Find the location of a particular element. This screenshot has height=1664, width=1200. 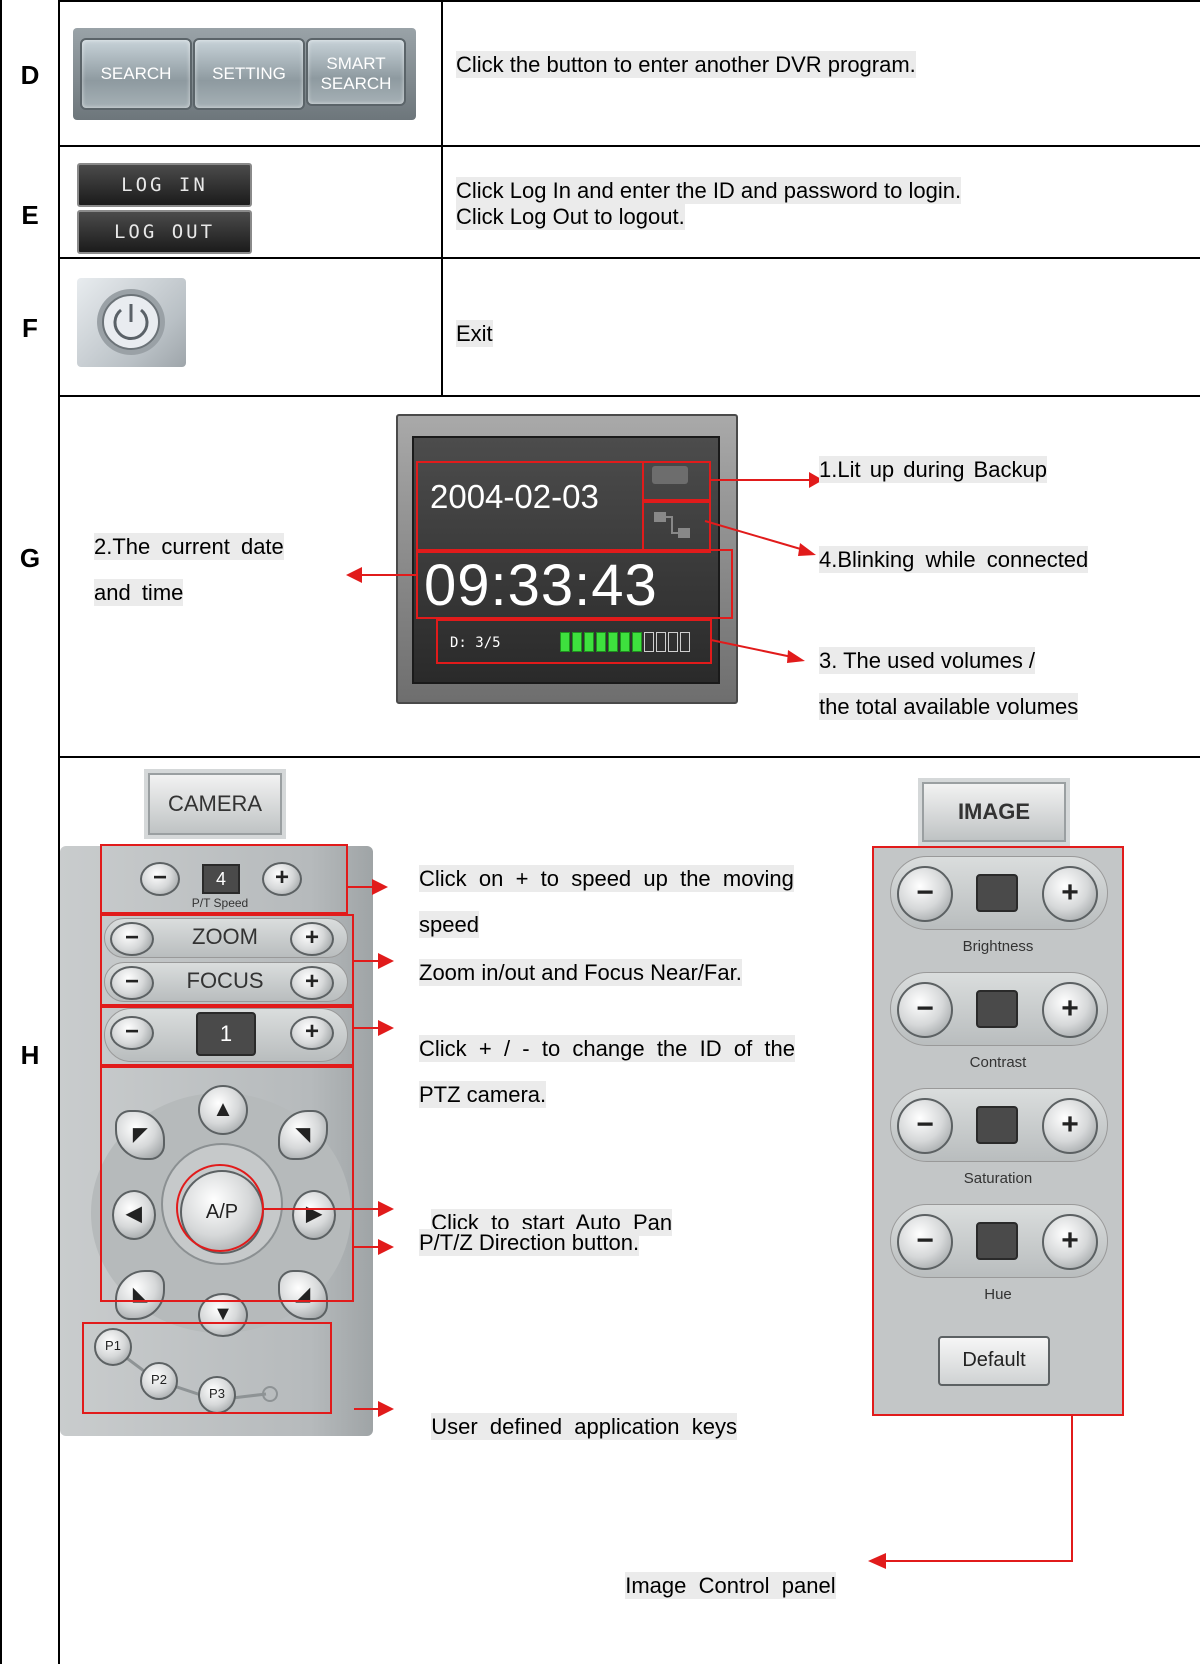

user-keys-annotation: User defined application keys is located at coordinates (584, 1426).